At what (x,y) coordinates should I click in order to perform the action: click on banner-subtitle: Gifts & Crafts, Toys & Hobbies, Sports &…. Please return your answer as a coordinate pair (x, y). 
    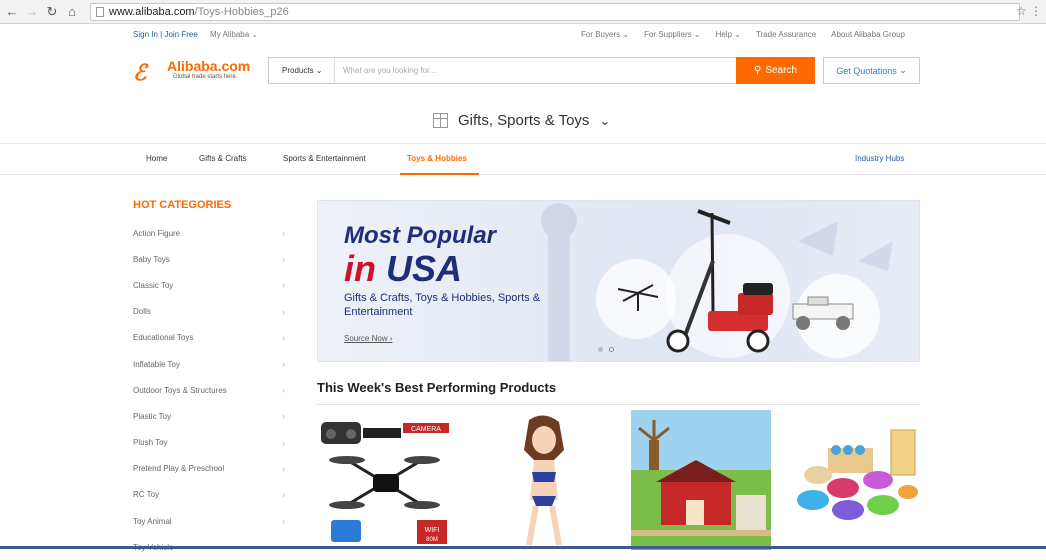
    Looking at the image, I should click on (442, 305).